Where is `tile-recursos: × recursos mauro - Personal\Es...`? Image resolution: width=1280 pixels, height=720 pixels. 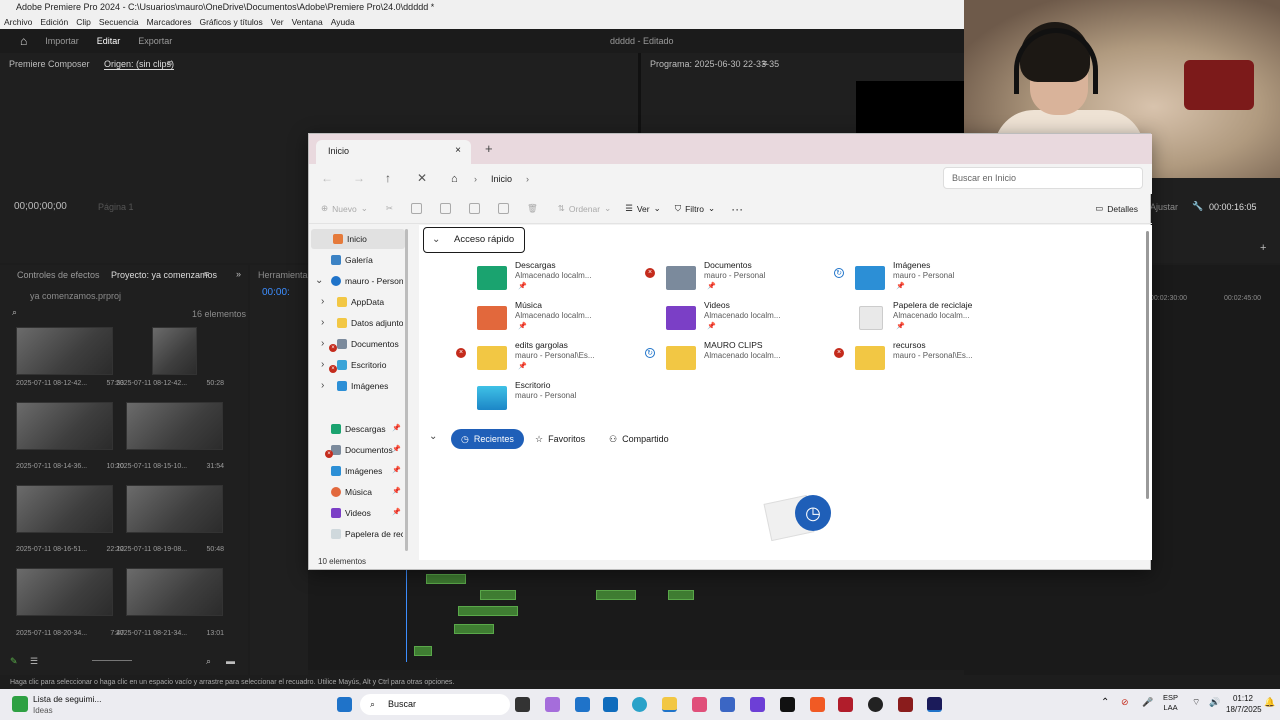 tile-recursos: × recursos mauro - Personal\Es... is located at coordinates (934, 358).